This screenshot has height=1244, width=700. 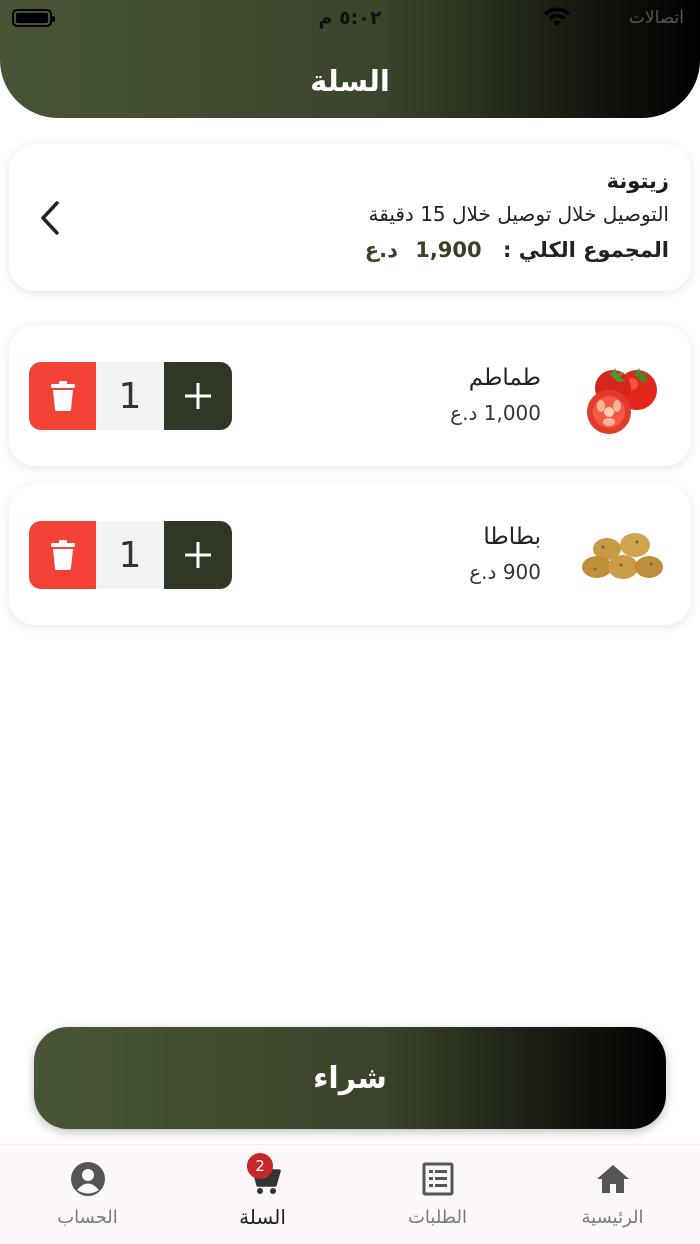 I want to click on item-price: 1,000 د.ع, so click(x=495, y=413).